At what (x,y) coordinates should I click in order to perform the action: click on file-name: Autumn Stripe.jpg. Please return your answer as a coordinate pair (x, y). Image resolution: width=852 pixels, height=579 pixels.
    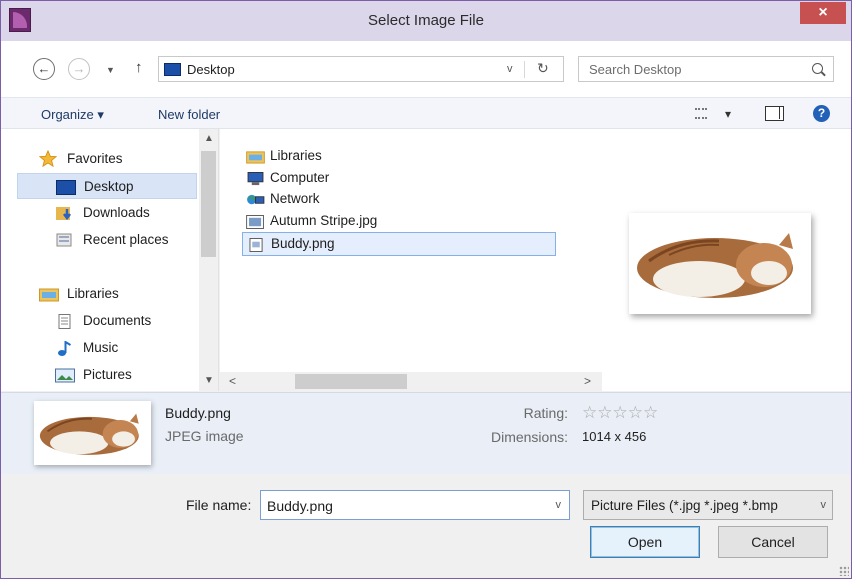
    Looking at the image, I should click on (324, 220).